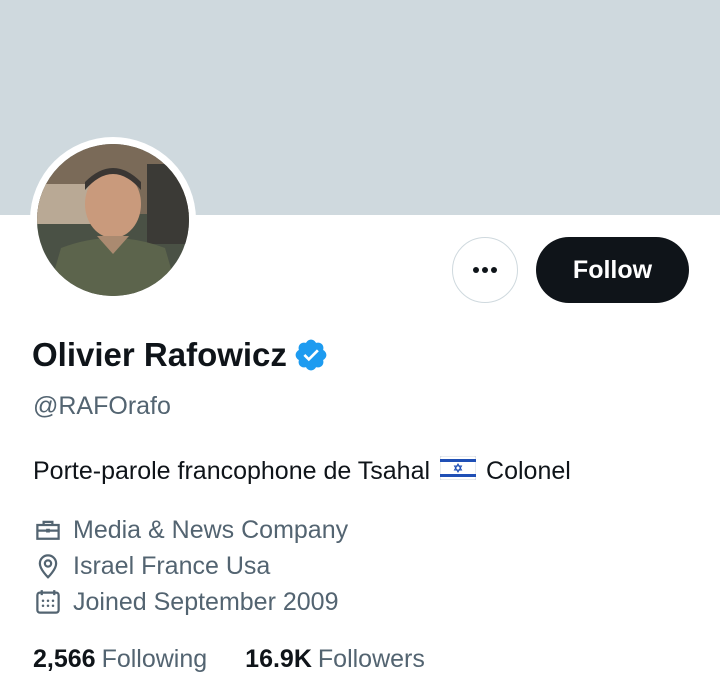 This screenshot has width=720, height=692. What do you see at coordinates (154, 659) in the screenshot?
I see `following-label: Following` at bounding box center [154, 659].